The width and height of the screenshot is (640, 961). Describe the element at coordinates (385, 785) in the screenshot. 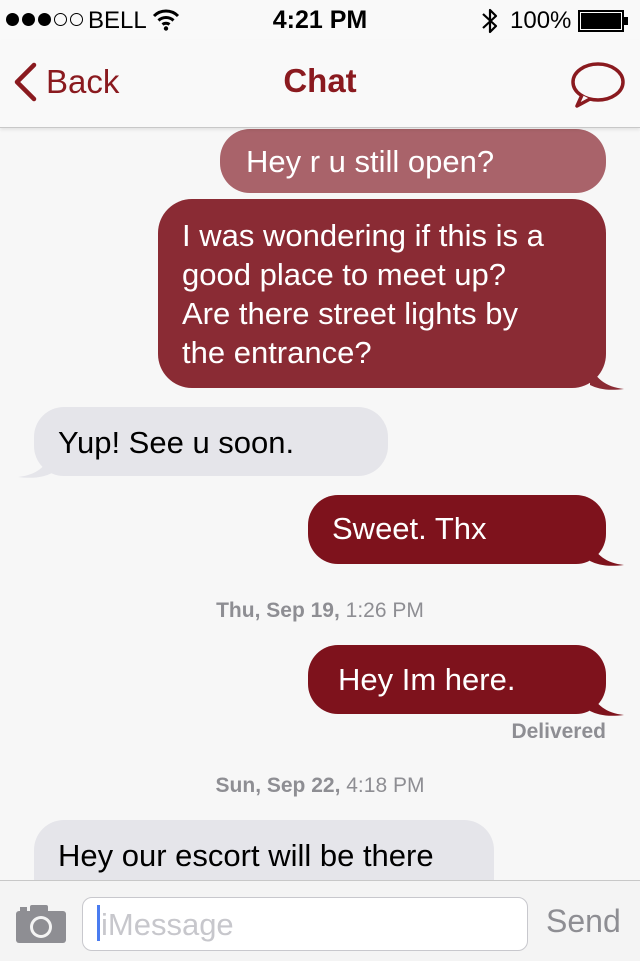

I see `timestamp-time: 4:18 PM` at that location.